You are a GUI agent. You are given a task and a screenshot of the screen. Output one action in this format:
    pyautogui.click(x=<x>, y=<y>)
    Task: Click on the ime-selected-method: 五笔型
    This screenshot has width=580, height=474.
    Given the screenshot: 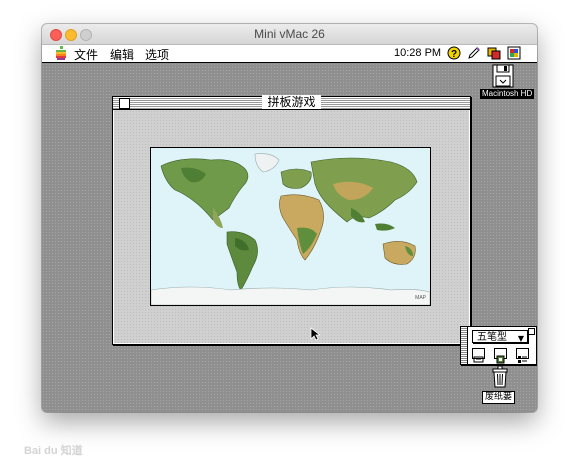 What is the action you would take?
    pyautogui.click(x=492, y=337)
    